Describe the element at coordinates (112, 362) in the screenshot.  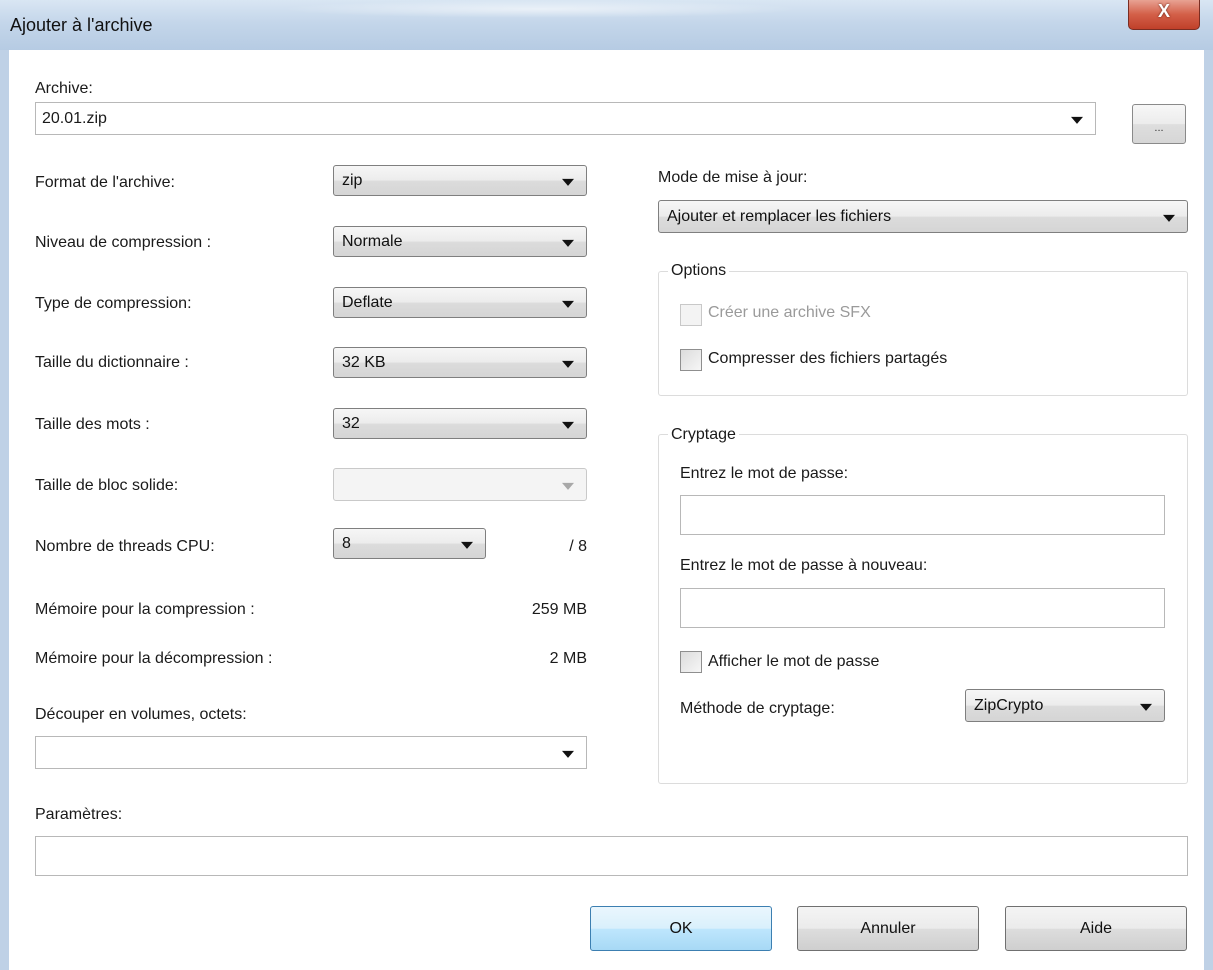
I see `dictionary-label: Taille du dictionnaire :` at that location.